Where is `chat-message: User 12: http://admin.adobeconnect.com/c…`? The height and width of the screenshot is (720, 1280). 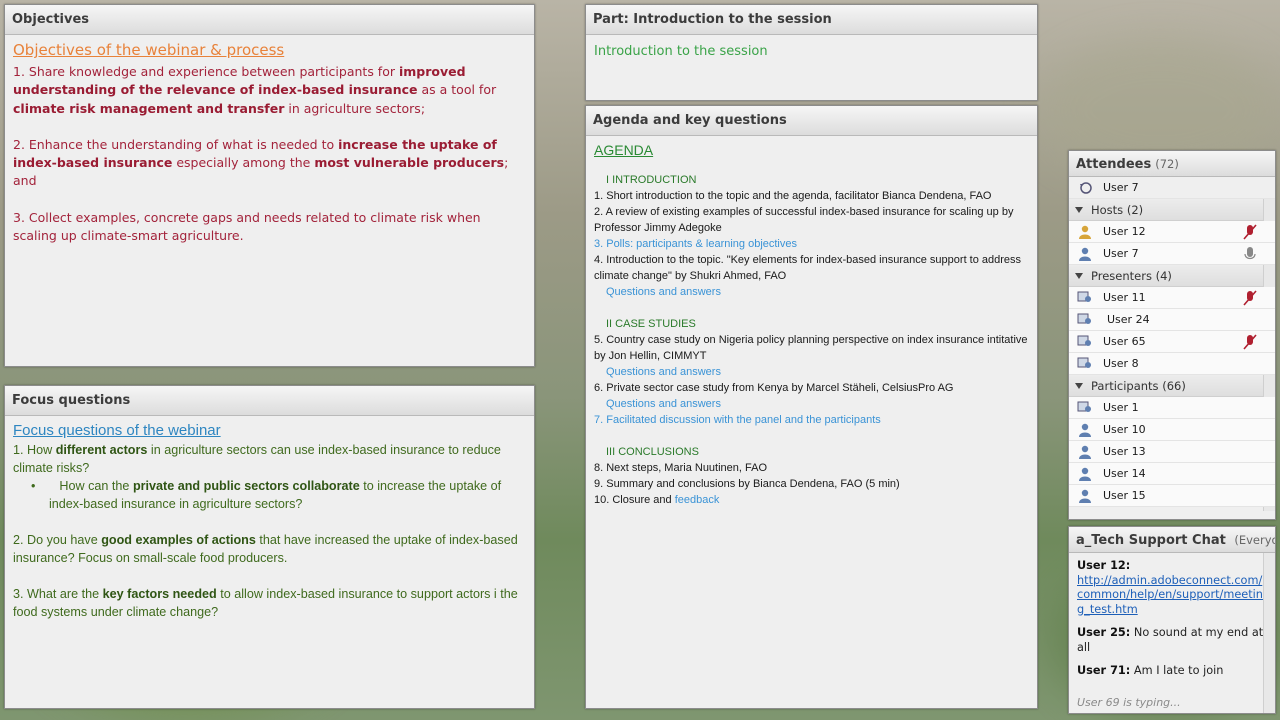
chat-message: User 12: http://admin.adobeconnect.com/c… is located at coordinates (1170, 587).